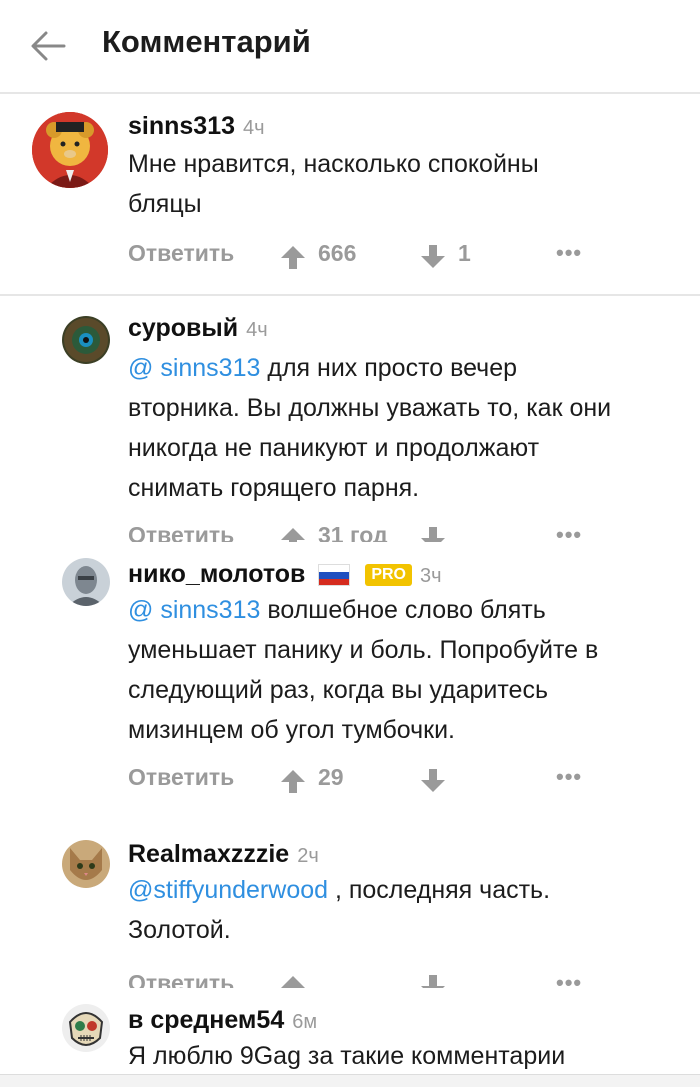  What do you see at coordinates (228, 890) in the screenshot?
I see `mention-link: @stiffyunderwood` at bounding box center [228, 890].